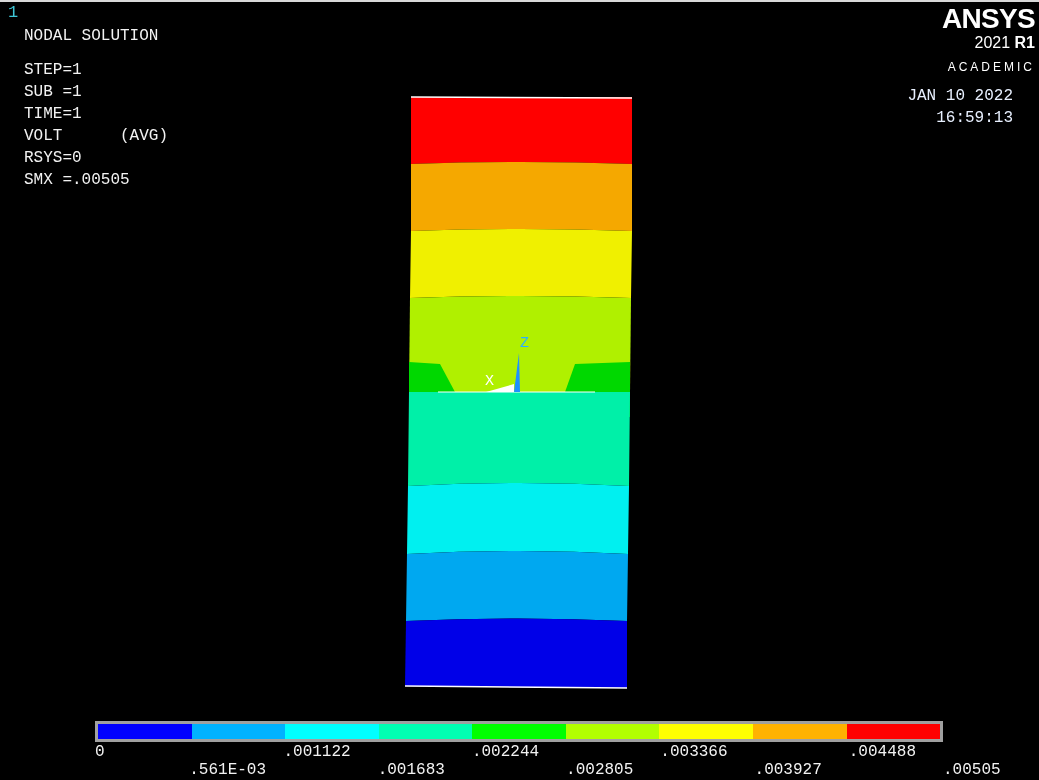 The image size is (1039, 780). I want to click on plot-title: NODAL SOLUTION, so click(91, 36).